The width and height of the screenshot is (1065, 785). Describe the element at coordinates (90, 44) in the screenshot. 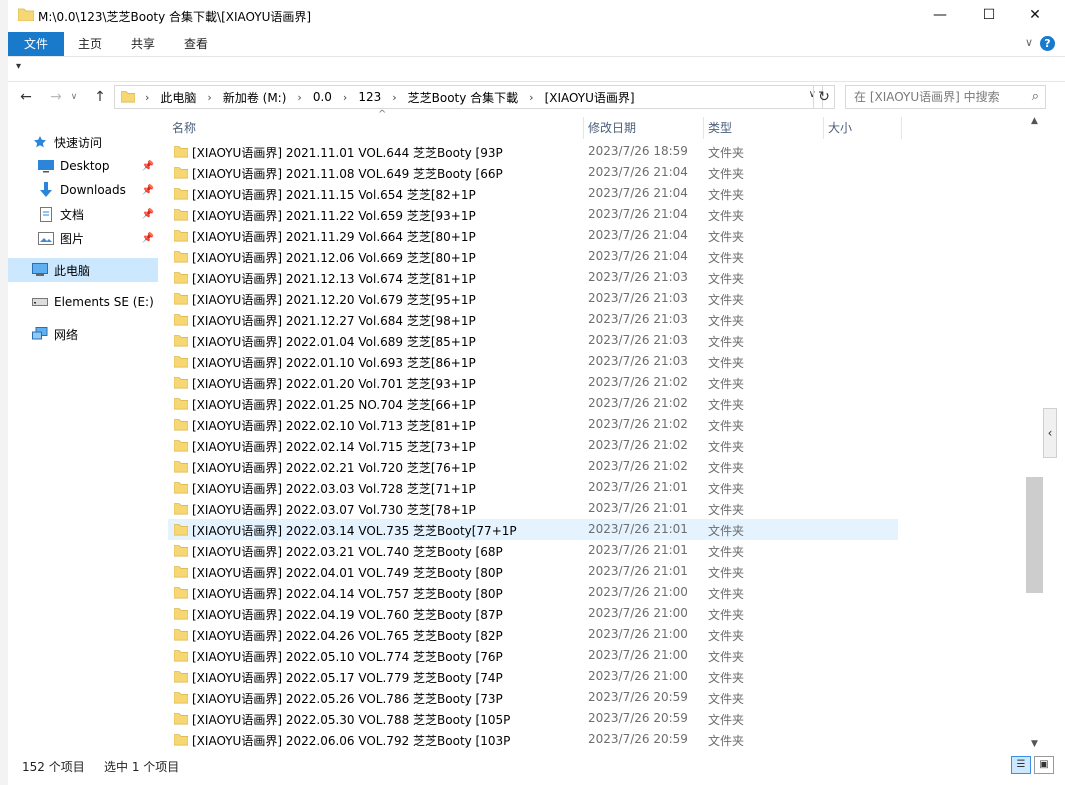

I see `tab-home: 主页` at that location.